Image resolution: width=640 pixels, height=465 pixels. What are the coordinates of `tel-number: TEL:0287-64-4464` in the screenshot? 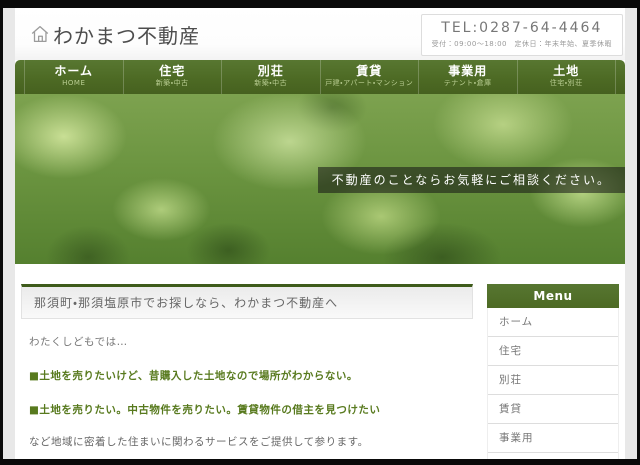 It's located at (522, 28).